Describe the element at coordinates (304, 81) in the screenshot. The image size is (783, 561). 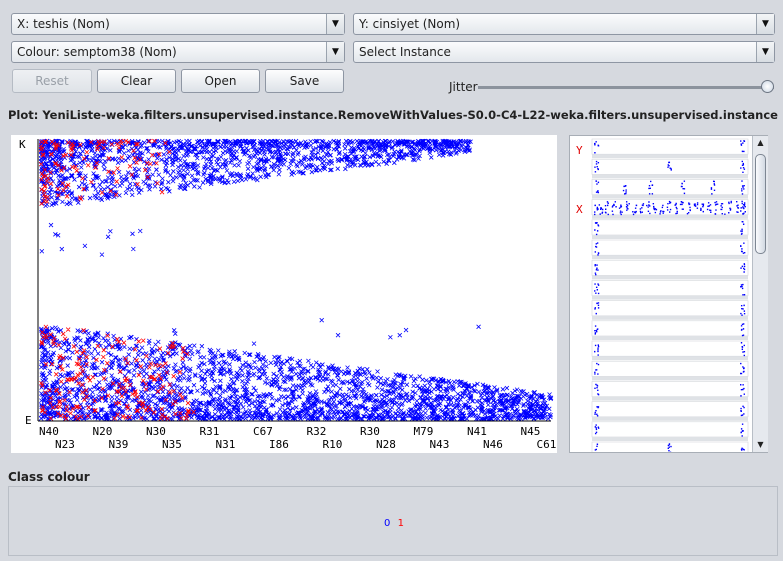
I see `save-button: Save` at that location.